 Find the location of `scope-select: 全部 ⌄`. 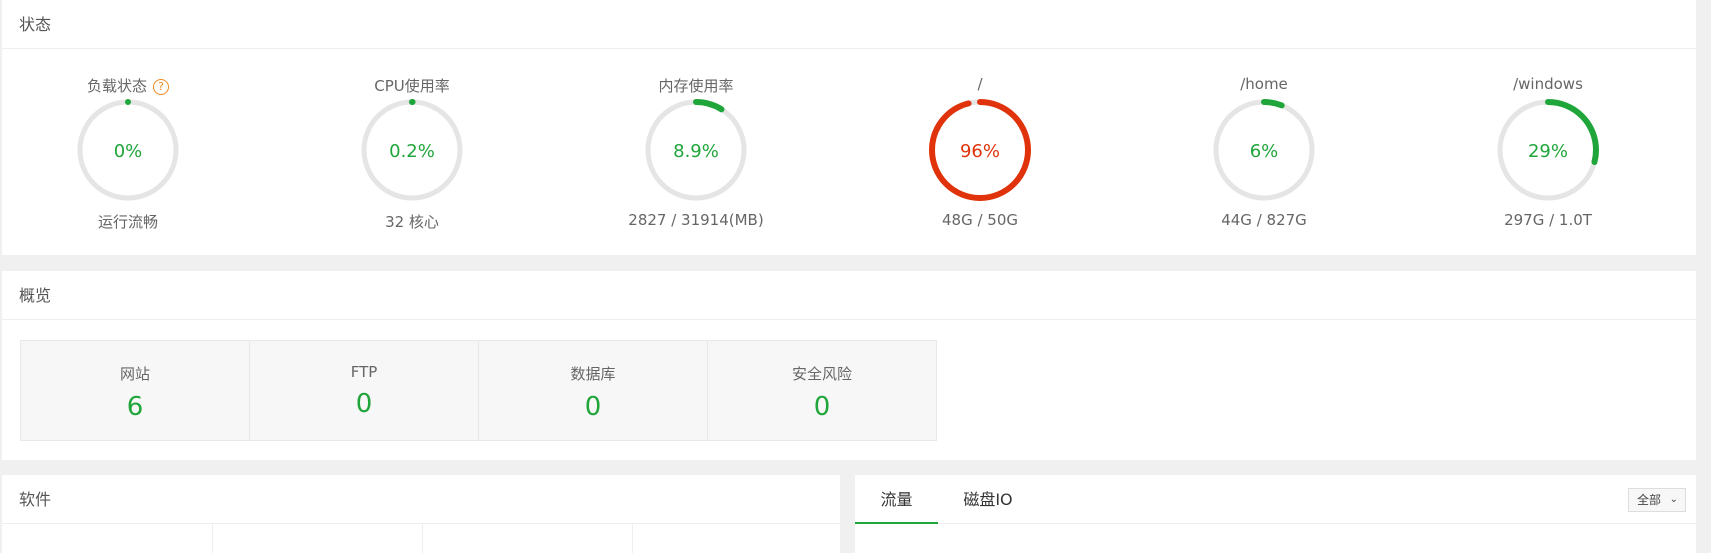

scope-select: 全部 ⌄ is located at coordinates (1657, 500).